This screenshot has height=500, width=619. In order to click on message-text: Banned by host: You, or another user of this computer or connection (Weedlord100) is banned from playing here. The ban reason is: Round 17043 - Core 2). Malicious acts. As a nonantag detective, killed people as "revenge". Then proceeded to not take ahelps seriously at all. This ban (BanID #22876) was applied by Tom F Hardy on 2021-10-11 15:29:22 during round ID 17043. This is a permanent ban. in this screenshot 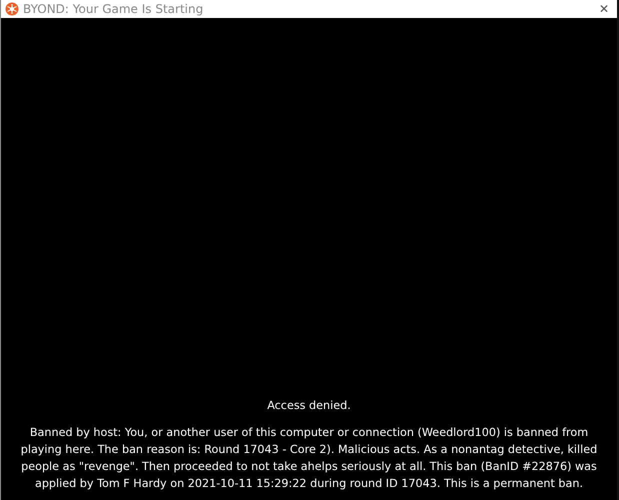, I will do `click(309, 458)`.